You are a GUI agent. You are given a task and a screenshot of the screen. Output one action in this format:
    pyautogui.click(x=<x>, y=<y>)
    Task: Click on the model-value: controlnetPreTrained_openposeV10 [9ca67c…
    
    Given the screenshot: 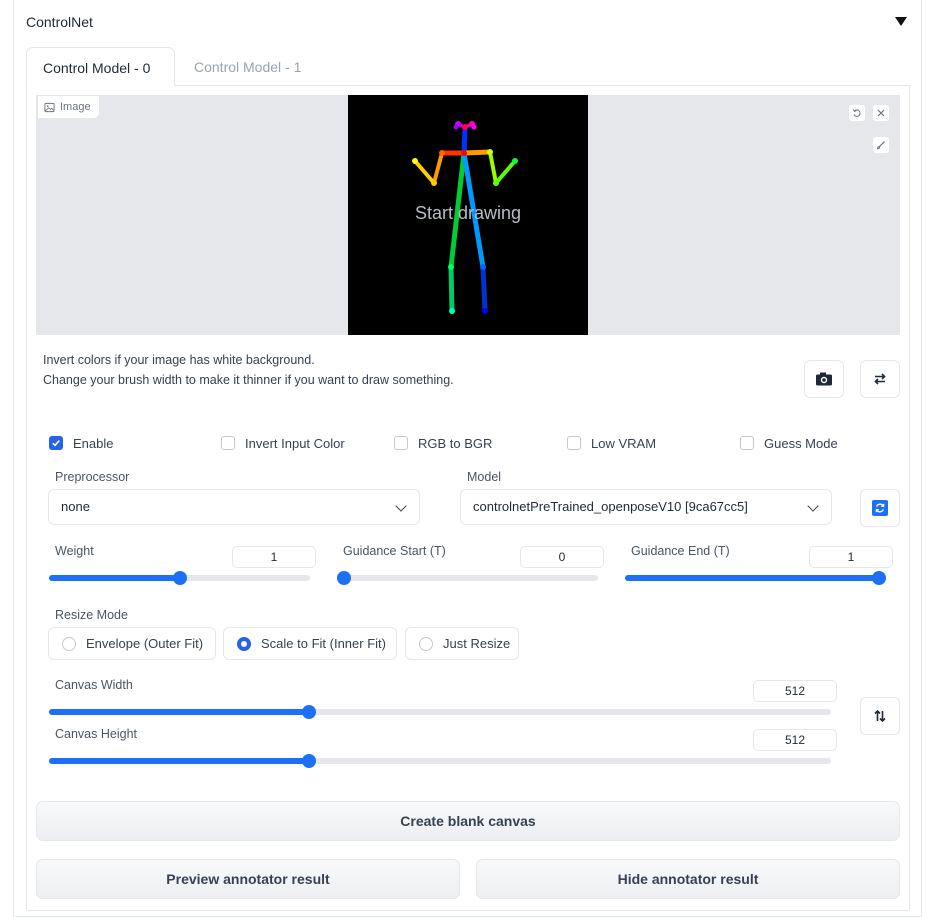 What is the action you would take?
    pyautogui.click(x=610, y=506)
    